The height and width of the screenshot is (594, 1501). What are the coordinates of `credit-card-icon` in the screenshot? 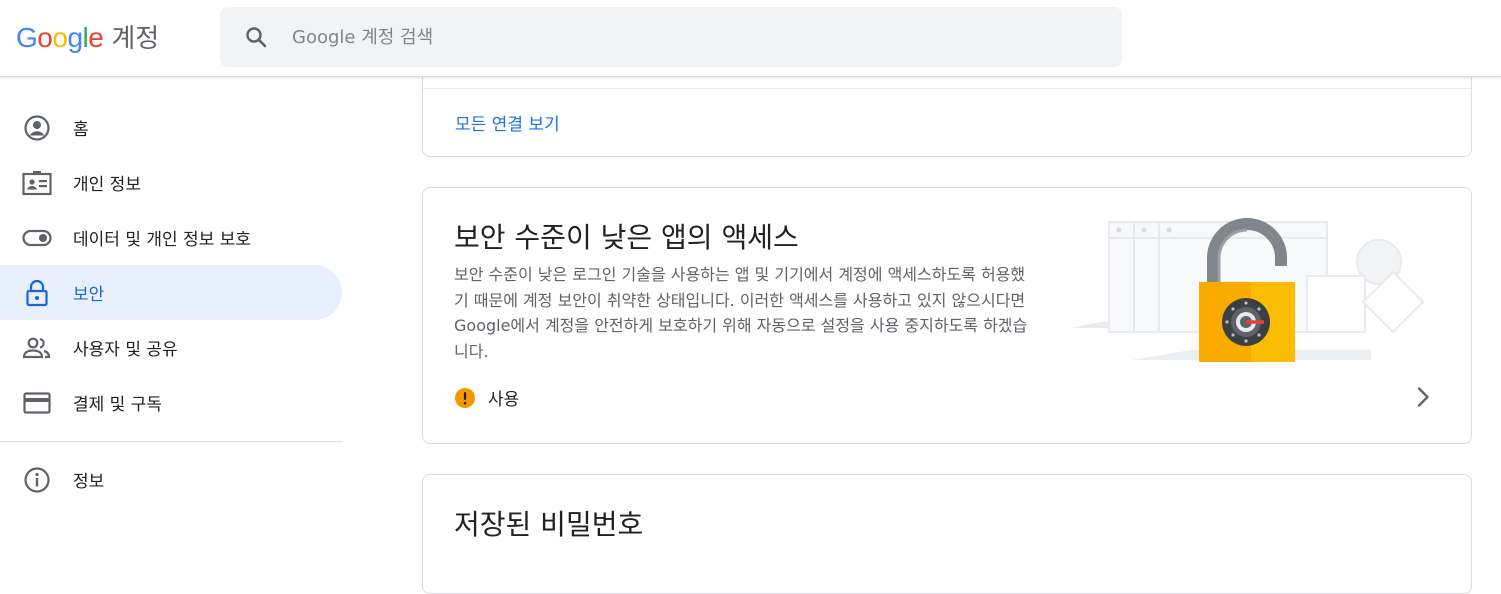 It's located at (37, 403).